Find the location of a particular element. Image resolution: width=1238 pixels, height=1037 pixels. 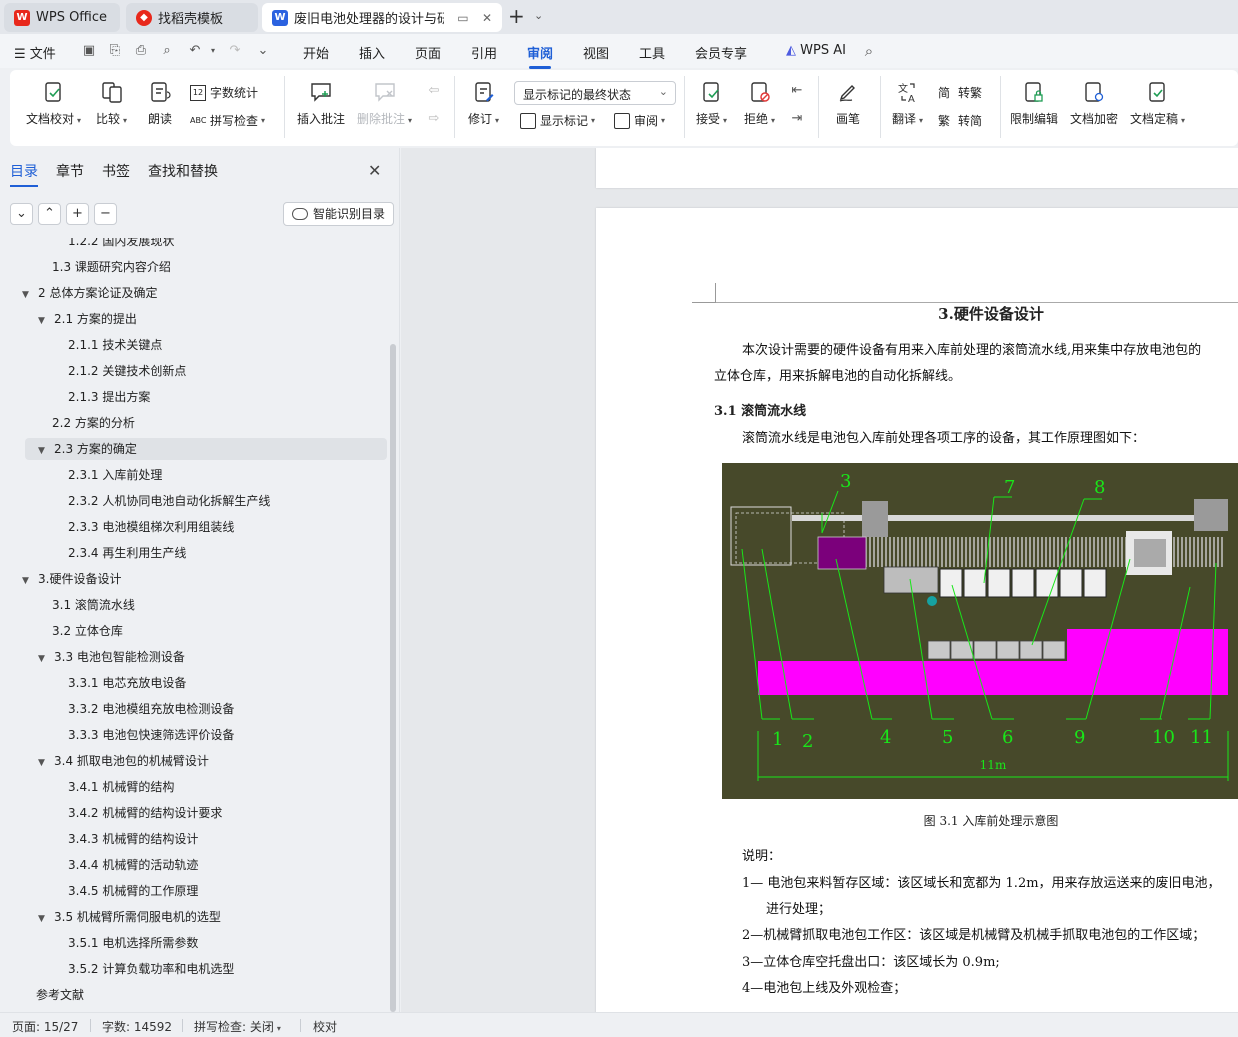

smart-toc-button: 智能识别目录 is located at coordinates (339, 214).